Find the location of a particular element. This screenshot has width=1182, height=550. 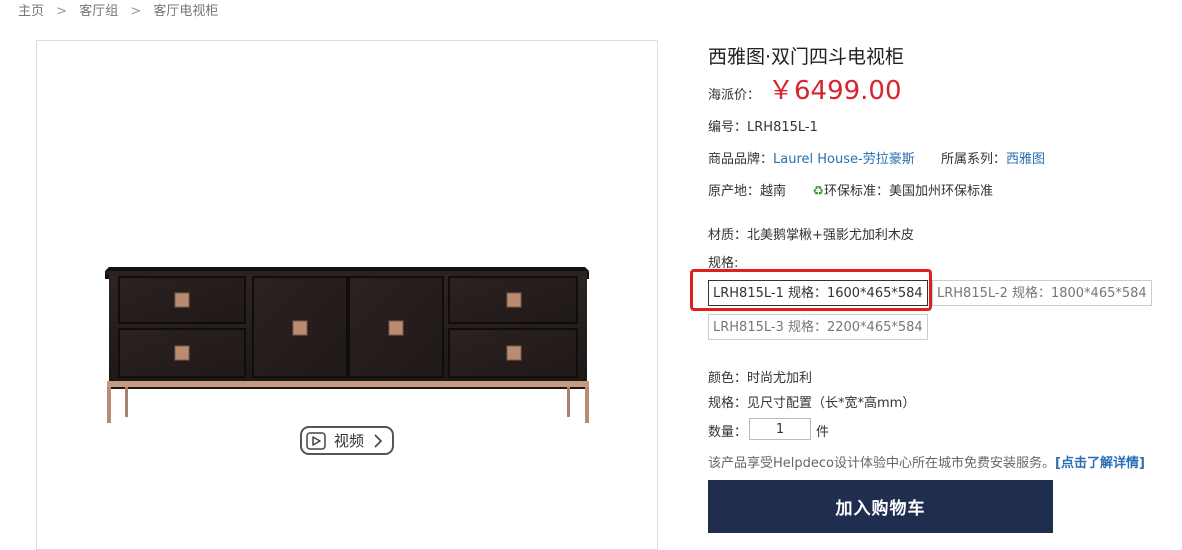

series-label: 所属系列： is located at coordinates (973, 159).